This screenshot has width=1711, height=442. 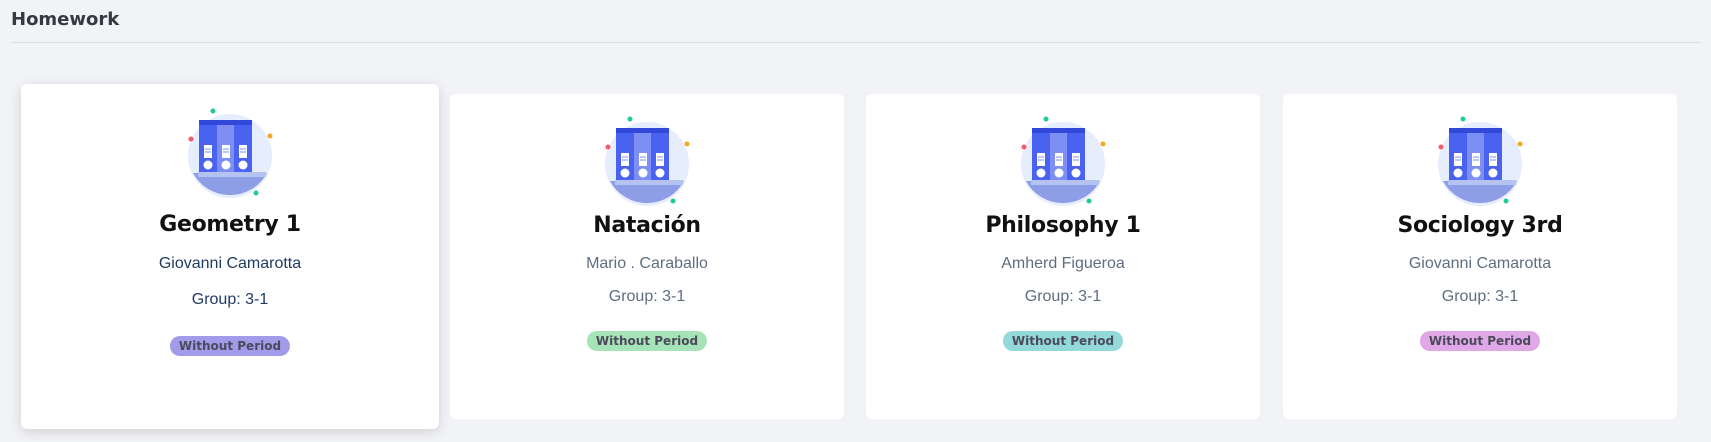 I want to click on course-name: Natación, so click(x=647, y=225).